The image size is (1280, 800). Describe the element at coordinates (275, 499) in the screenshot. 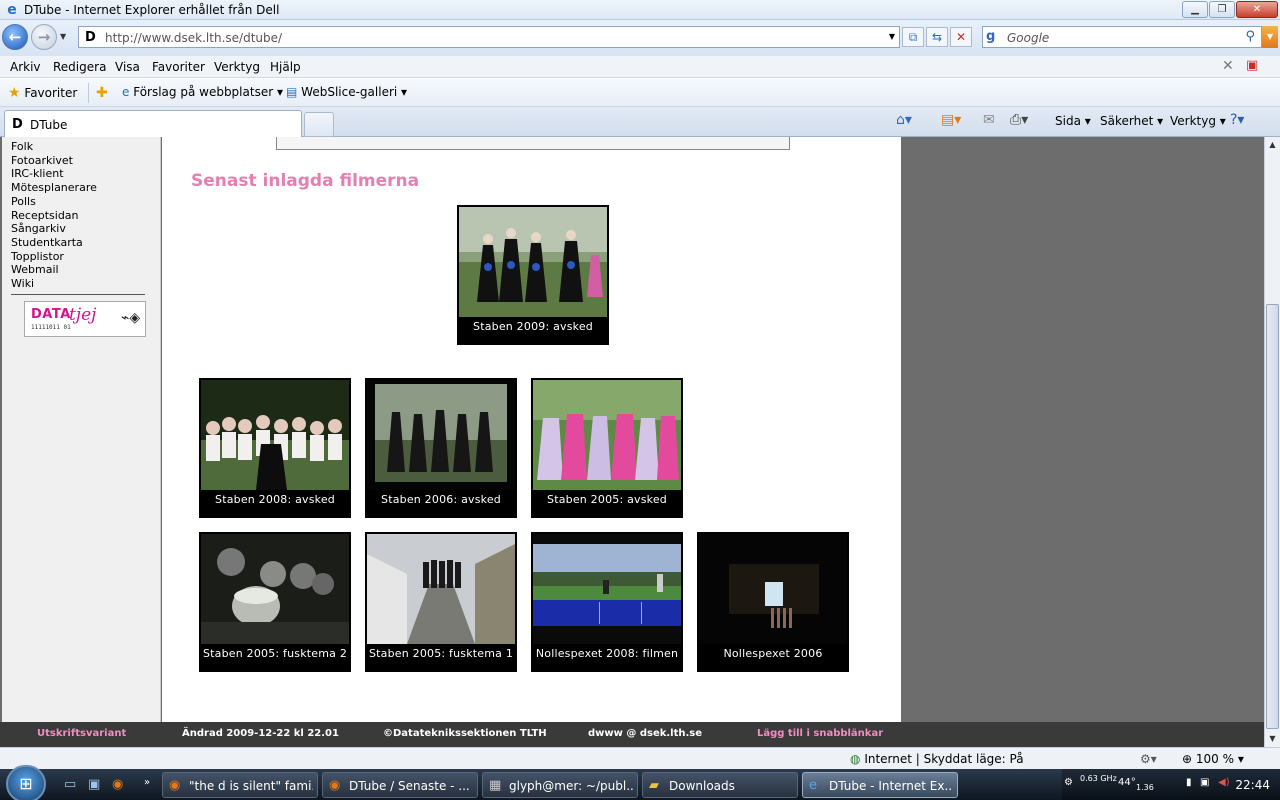

I see `video-caption: Staben 2008: avsked` at that location.